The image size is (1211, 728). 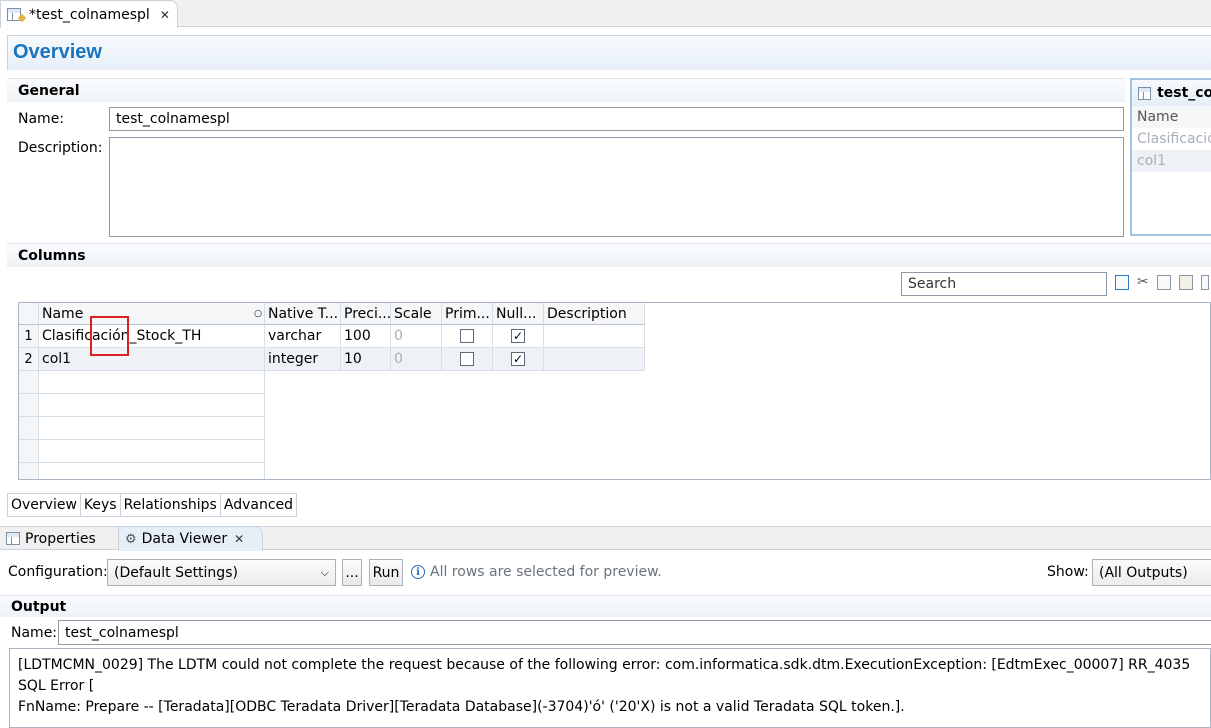 What do you see at coordinates (152, 359) in the screenshot?
I see `cell-name: col1` at bounding box center [152, 359].